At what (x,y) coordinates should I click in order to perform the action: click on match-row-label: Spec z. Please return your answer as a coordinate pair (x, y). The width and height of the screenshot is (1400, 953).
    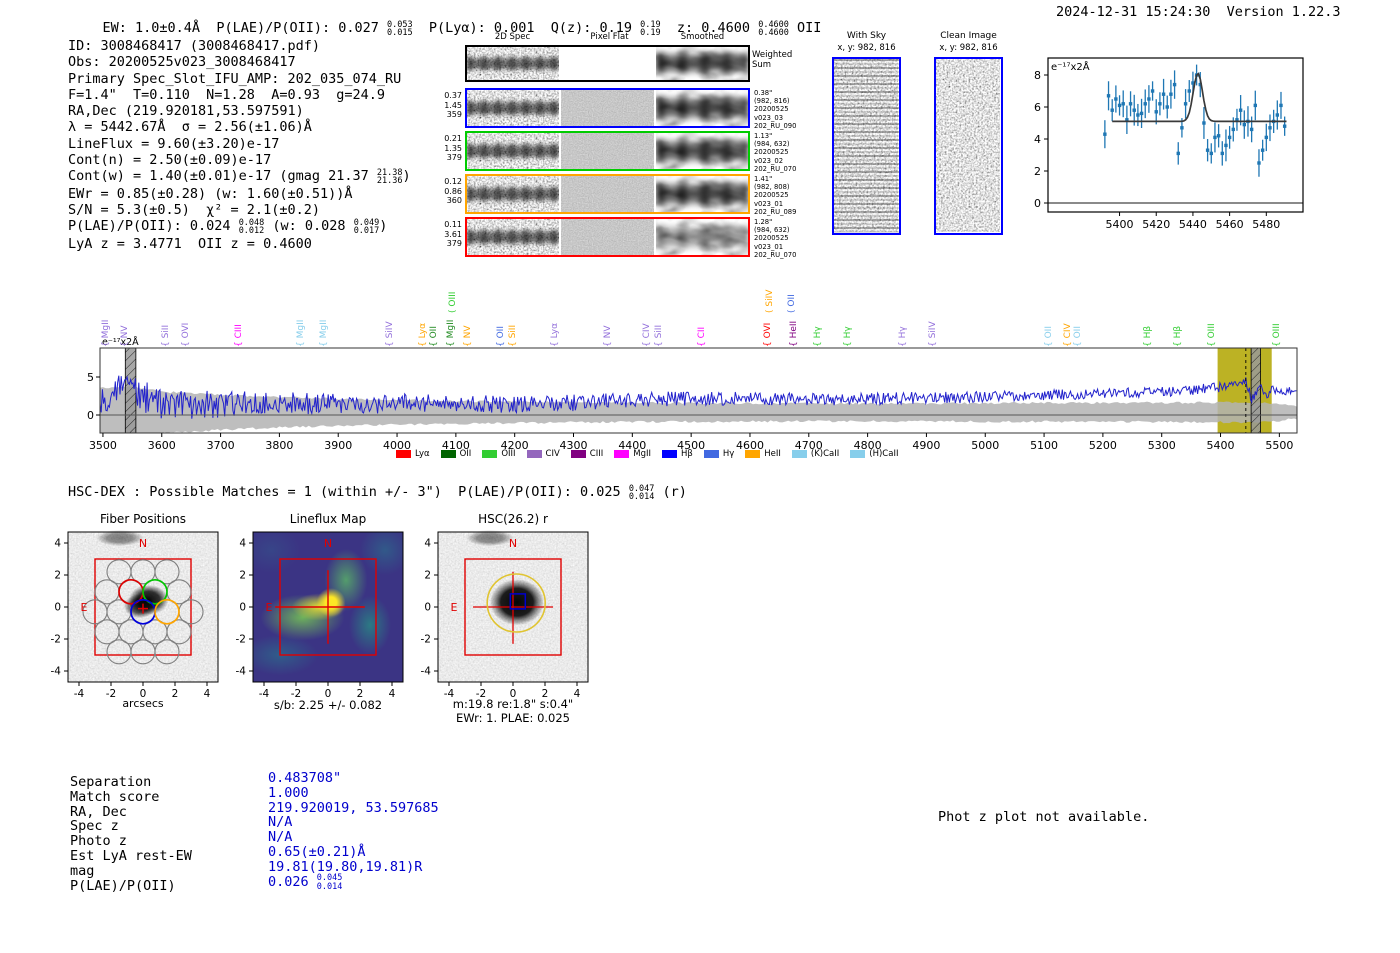
    Looking at the image, I should click on (94, 826).